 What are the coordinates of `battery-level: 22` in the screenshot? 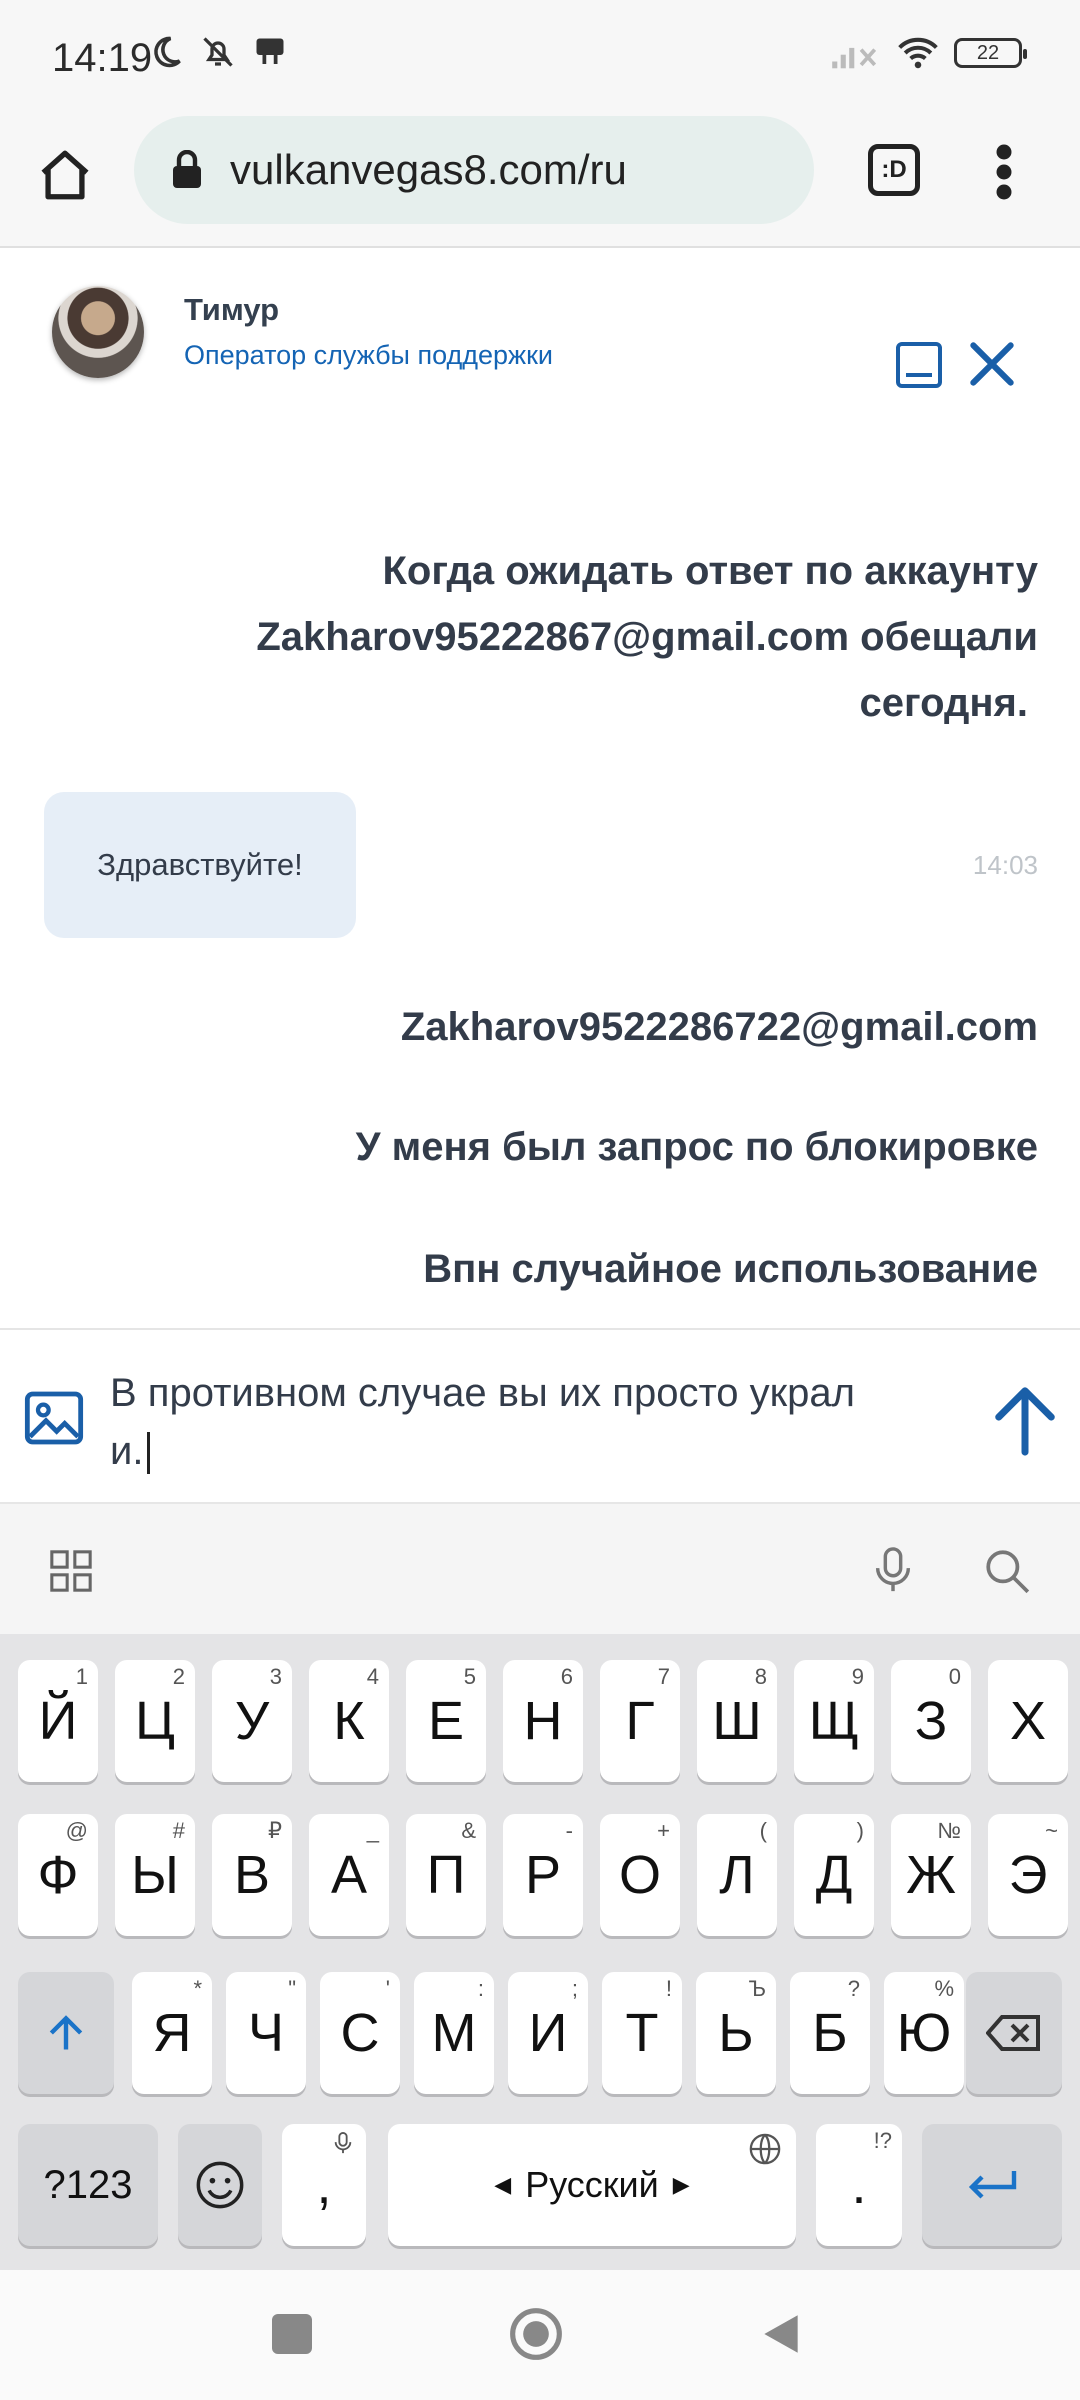 It's located at (988, 52).